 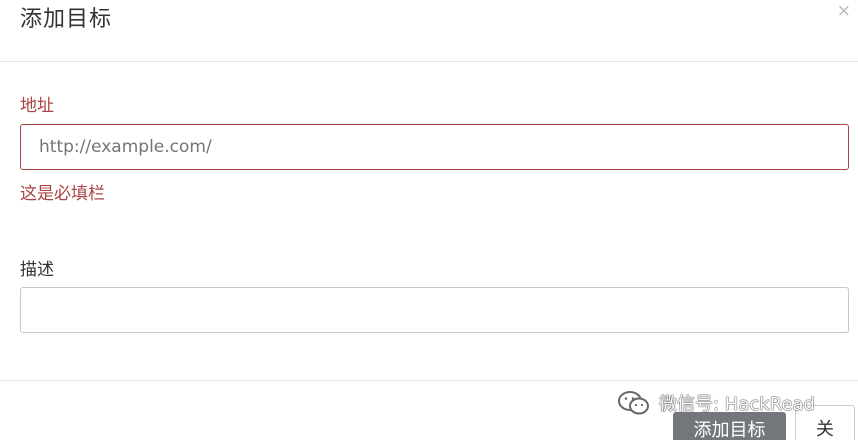 I want to click on footer-divider, so click(x=429, y=380).